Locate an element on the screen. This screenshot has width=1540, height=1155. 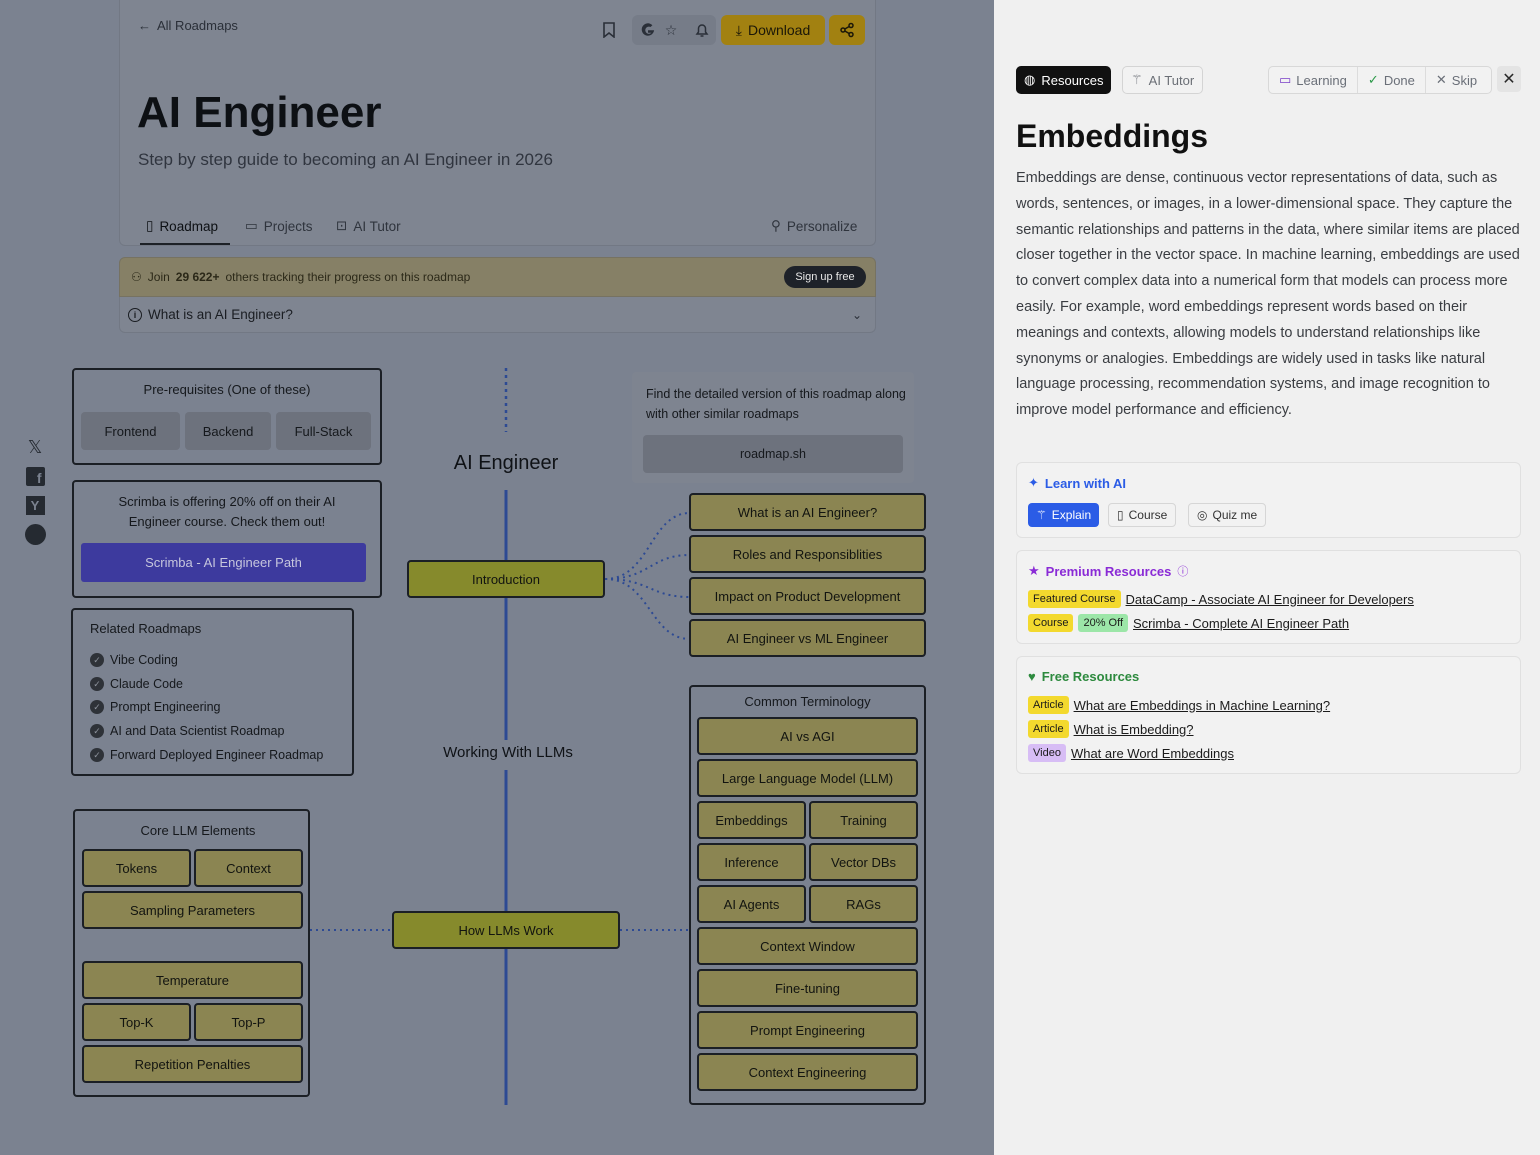
terminology-title: Common Terminology is located at coordinates (807, 701).